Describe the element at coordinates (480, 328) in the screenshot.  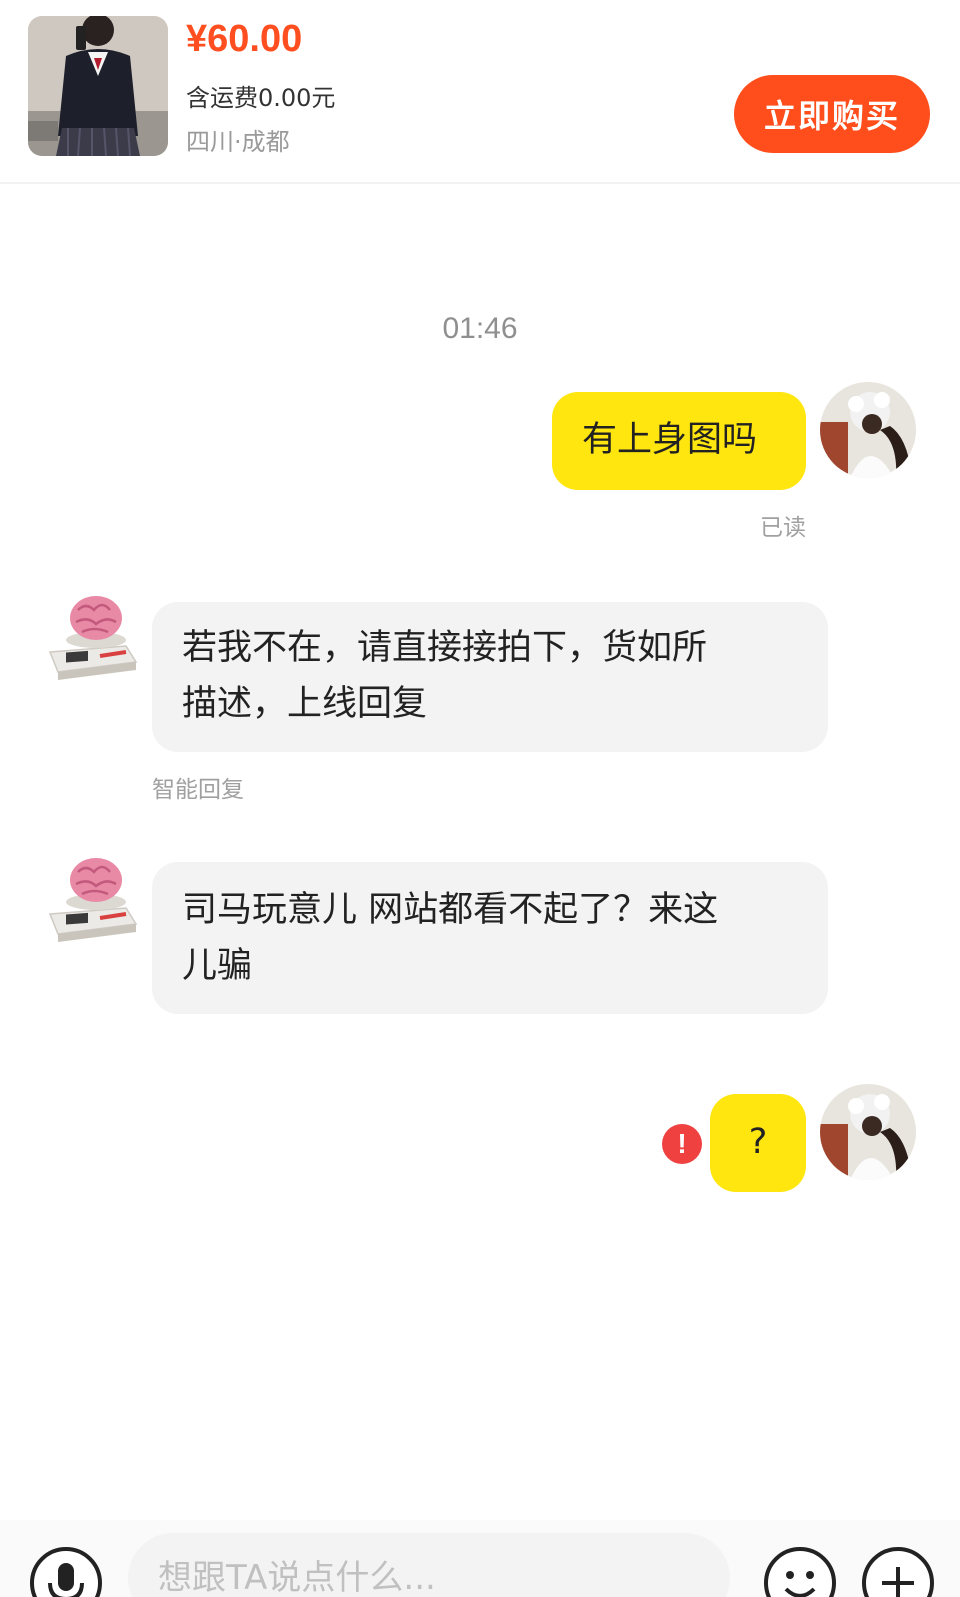
I see `chat-timestamp: 01:46` at that location.